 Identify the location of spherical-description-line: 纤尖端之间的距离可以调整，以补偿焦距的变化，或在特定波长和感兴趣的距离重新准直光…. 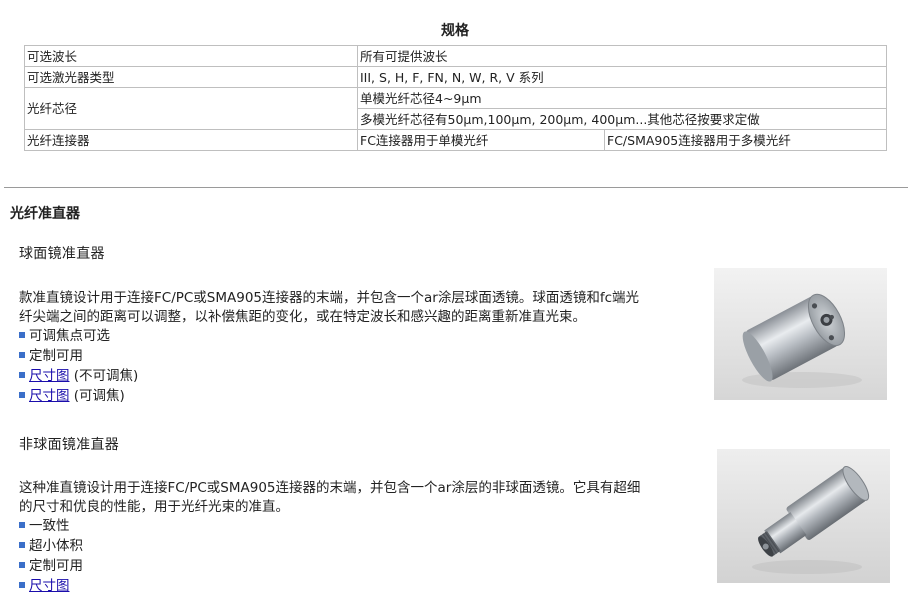
(302, 317).